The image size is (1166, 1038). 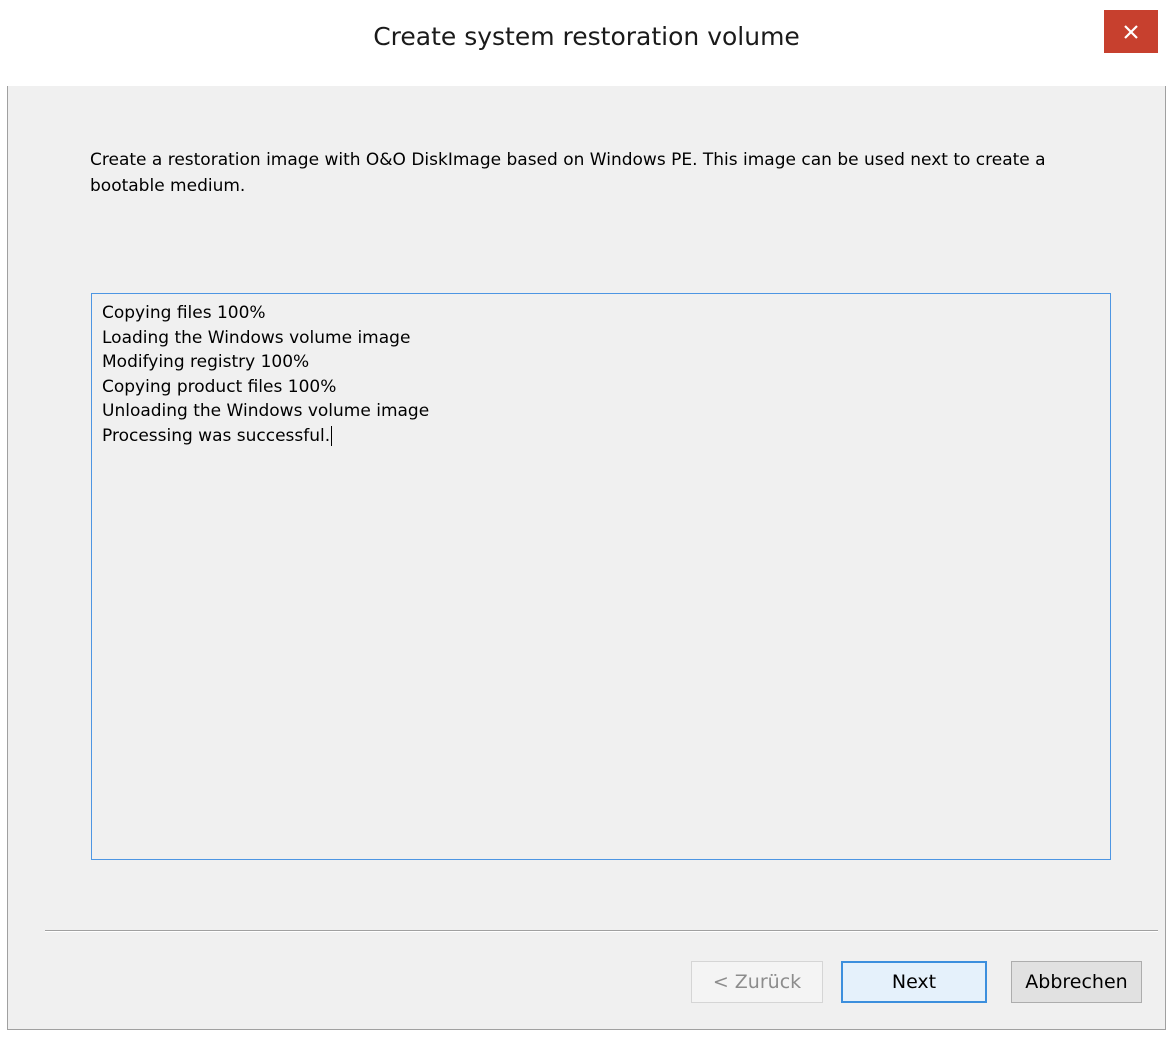 I want to click on log-line: Unloading the Windows volume image, so click(x=266, y=411).